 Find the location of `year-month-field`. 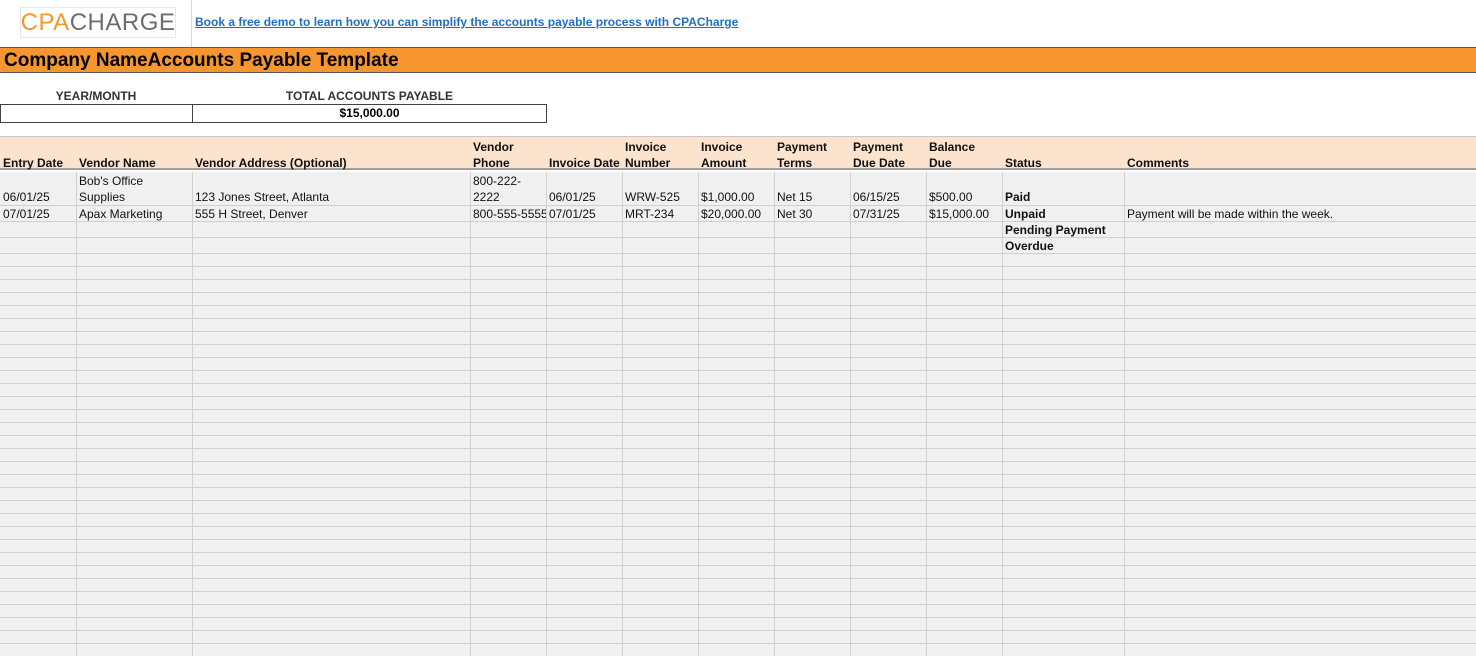

year-month-field is located at coordinates (96, 113).